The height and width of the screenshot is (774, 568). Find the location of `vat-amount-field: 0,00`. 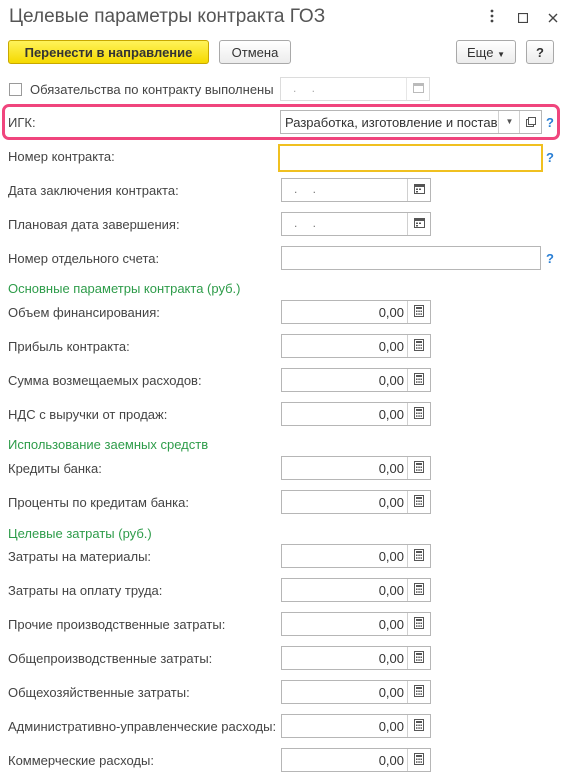

vat-amount-field: 0,00 is located at coordinates (356, 414).